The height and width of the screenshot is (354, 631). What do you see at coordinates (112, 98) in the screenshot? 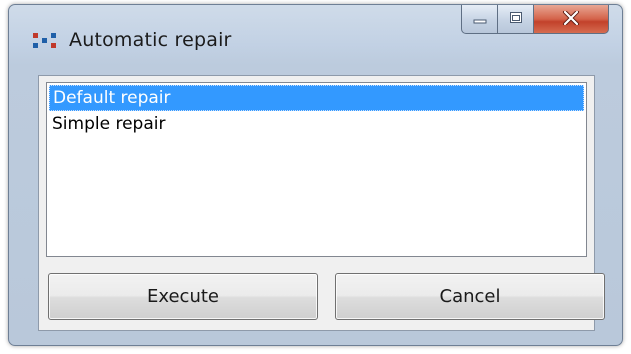
I see `list-item-label: Default repair` at bounding box center [112, 98].